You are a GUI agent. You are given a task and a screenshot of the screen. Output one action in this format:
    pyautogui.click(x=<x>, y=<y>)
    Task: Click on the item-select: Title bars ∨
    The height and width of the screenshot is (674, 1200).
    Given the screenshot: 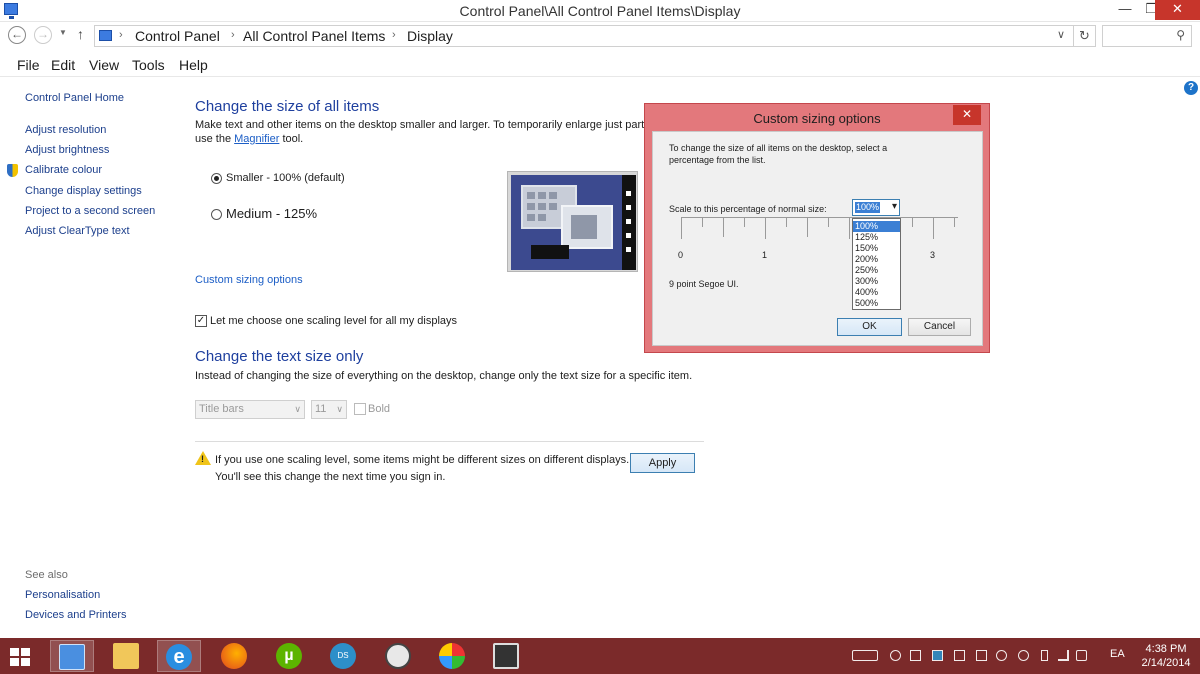 What is the action you would take?
    pyautogui.click(x=250, y=409)
    